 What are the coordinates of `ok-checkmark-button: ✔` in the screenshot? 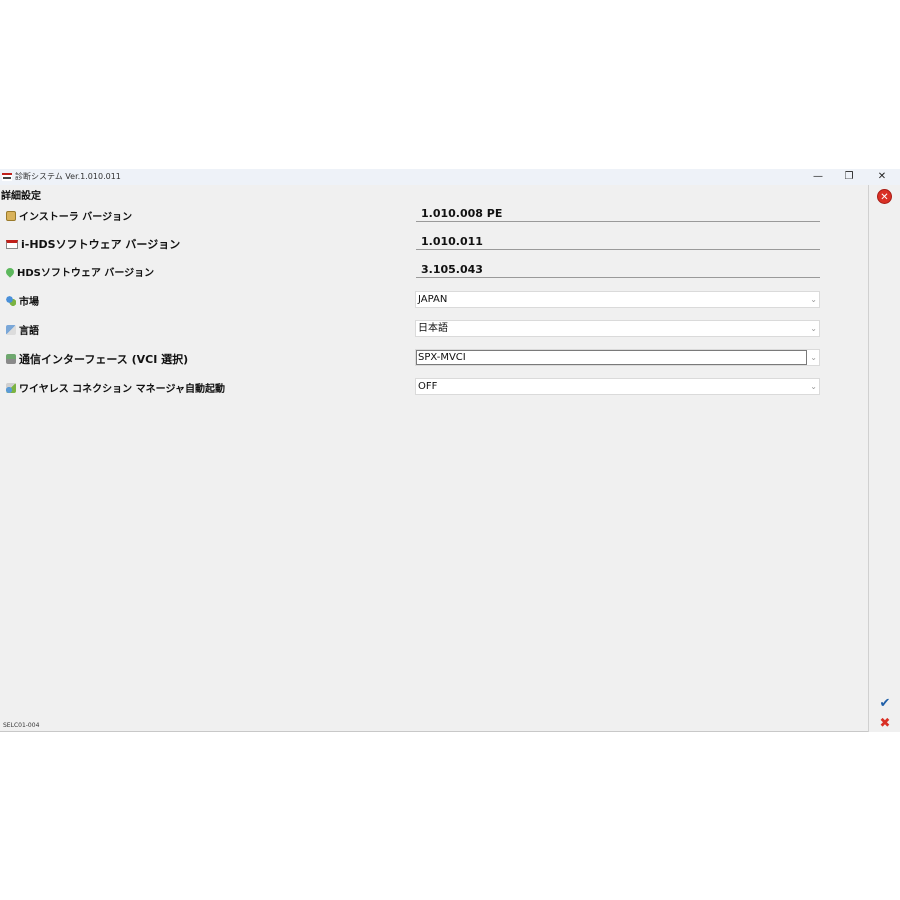 It's located at (885, 704).